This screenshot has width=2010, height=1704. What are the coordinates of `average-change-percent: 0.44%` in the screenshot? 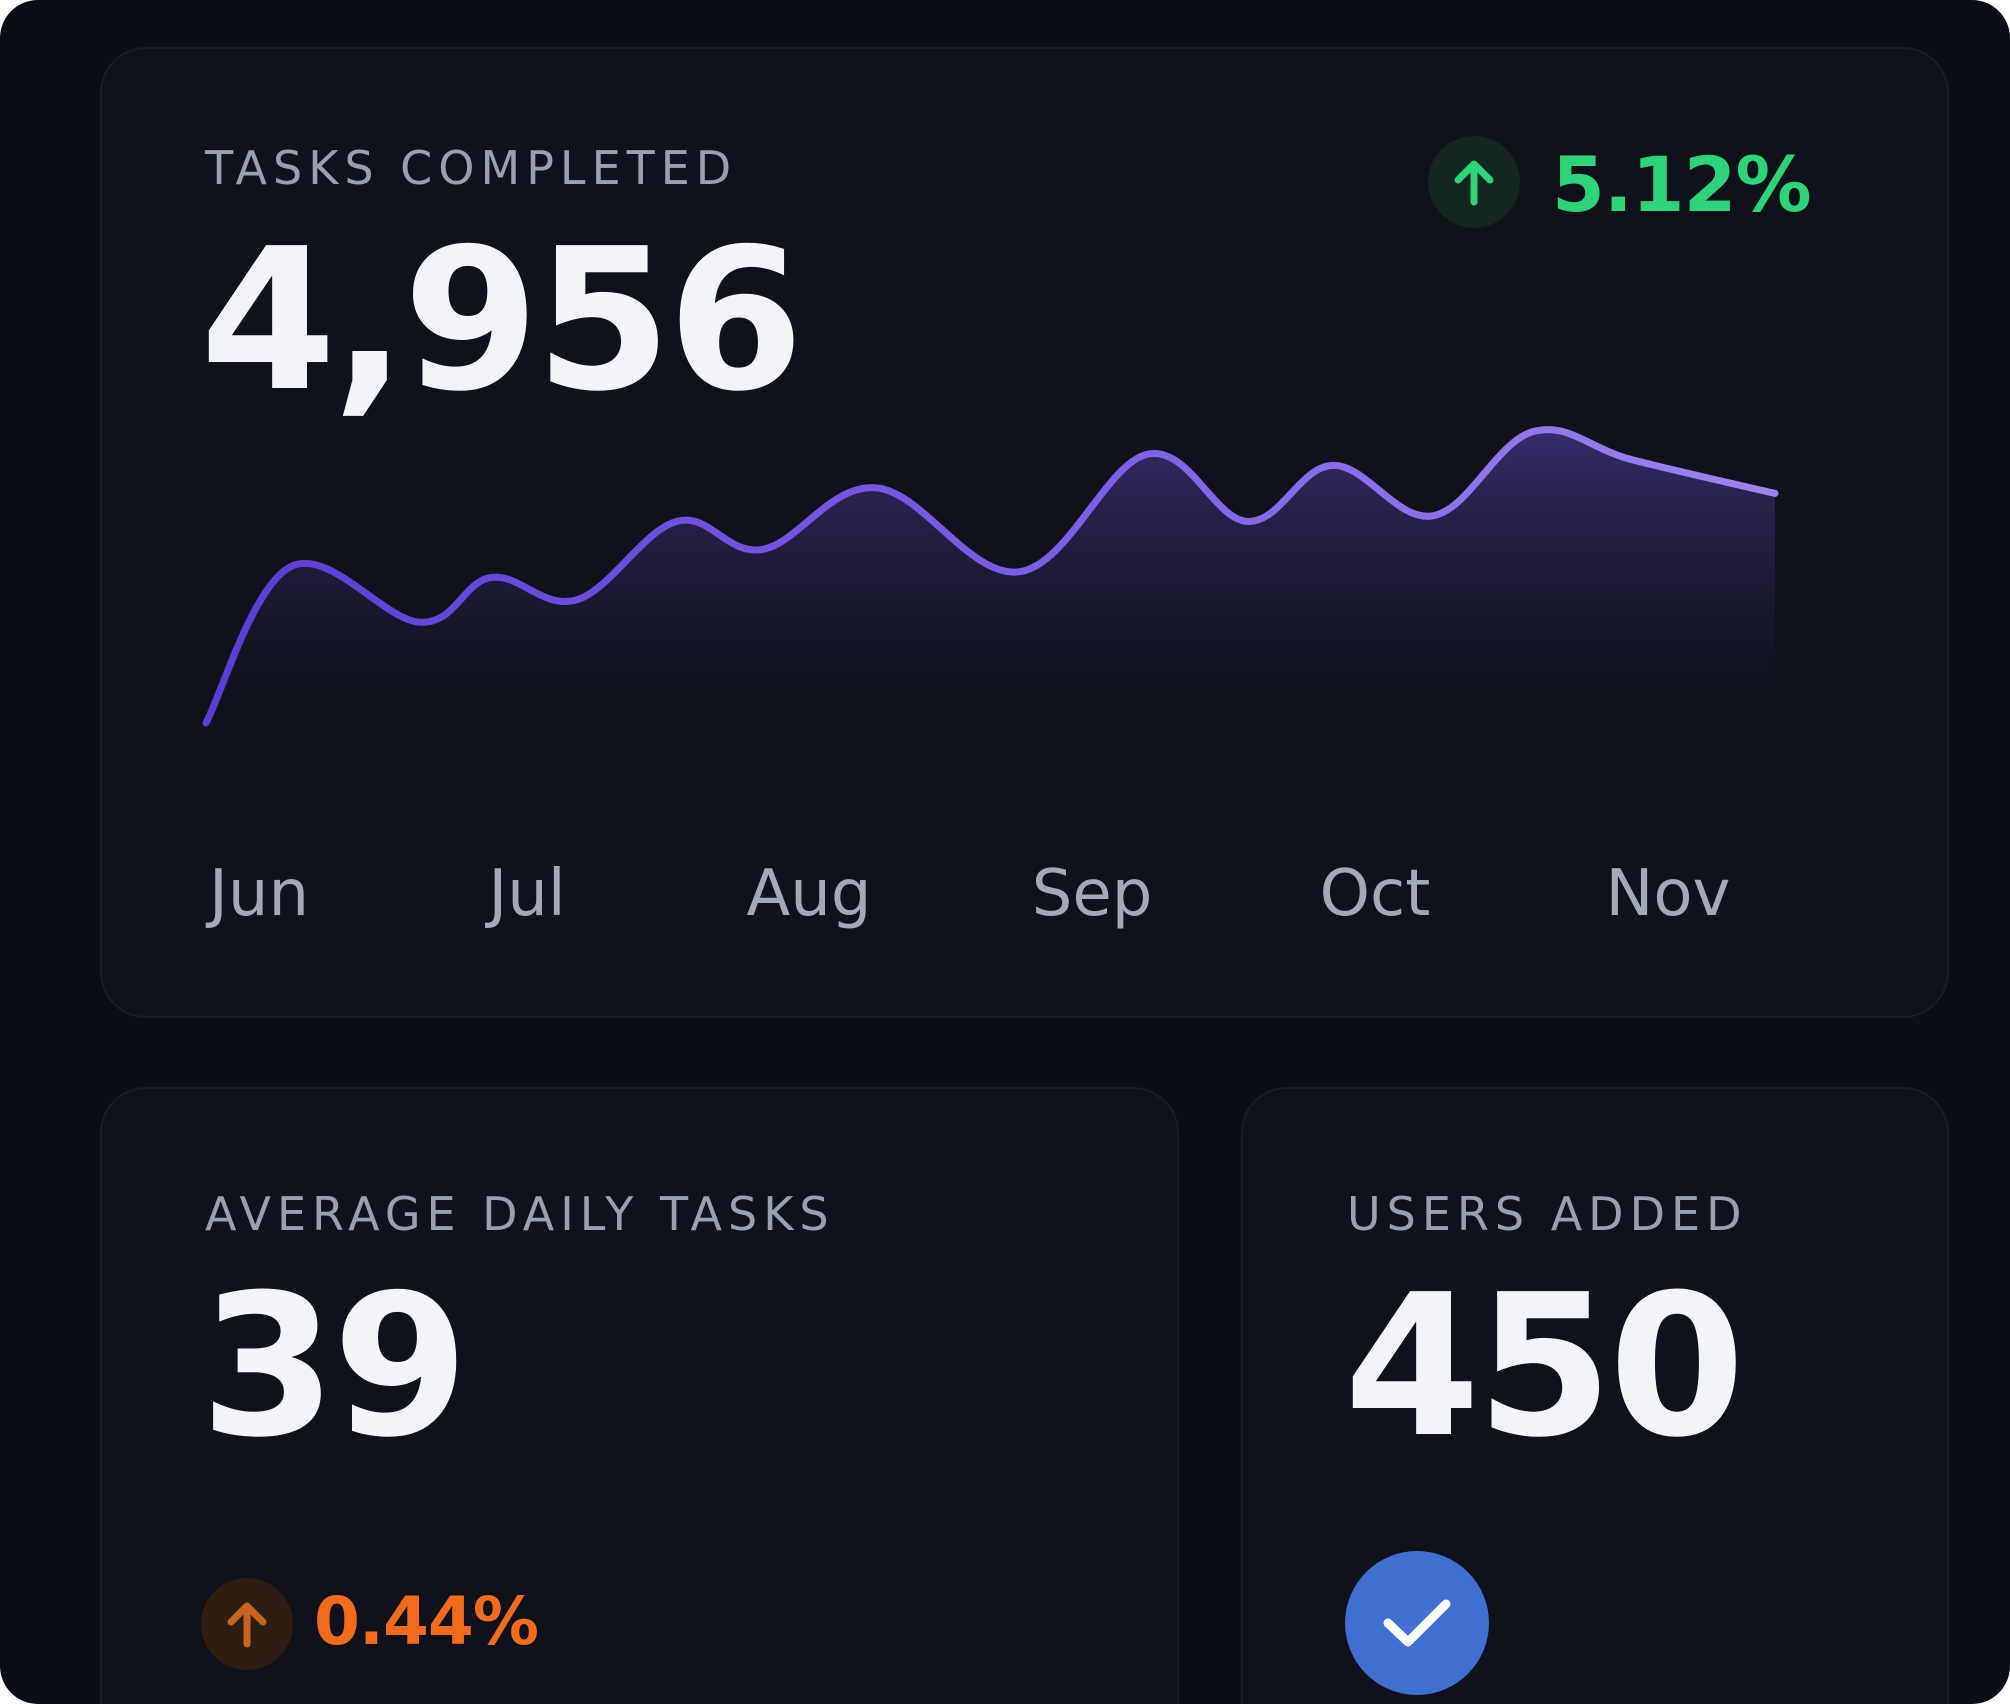 It's located at (426, 1621).